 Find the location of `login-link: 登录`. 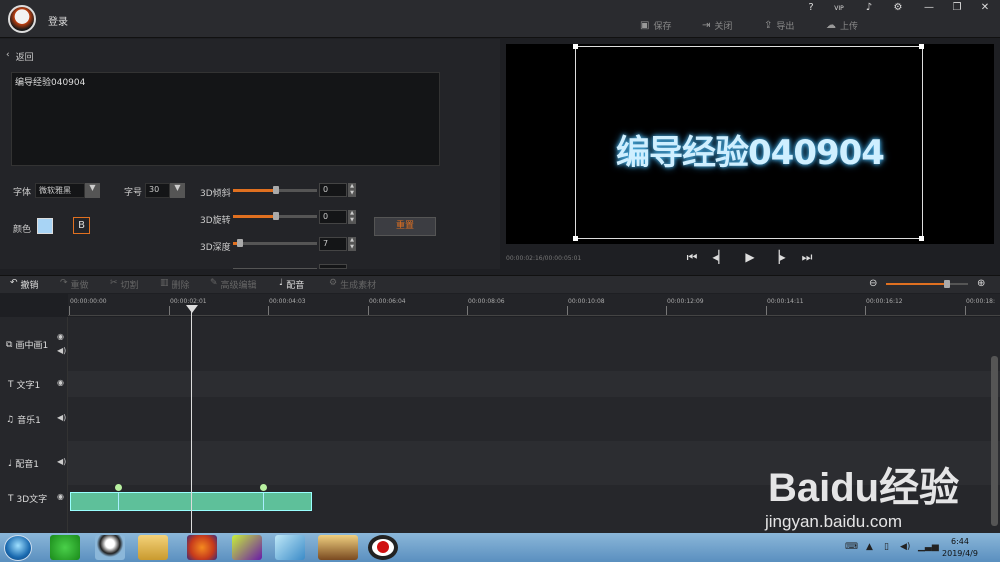

login-link: 登录 is located at coordinates (58, 20).